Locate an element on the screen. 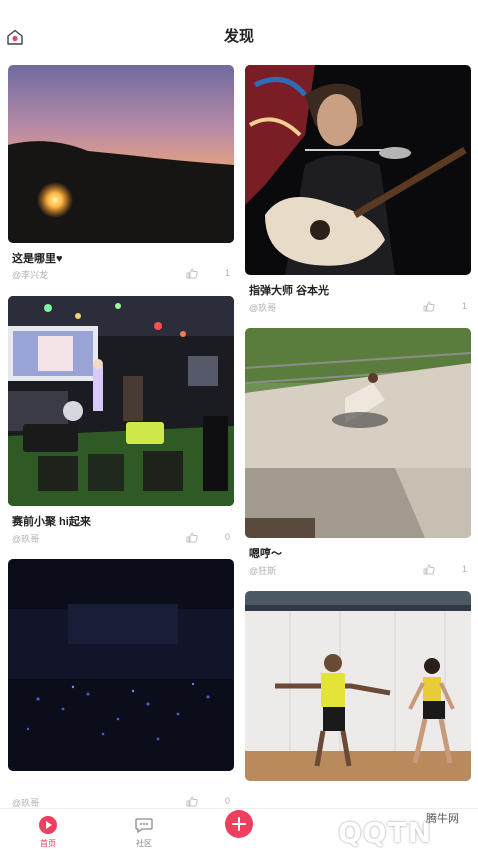 The width and height of the screenshot is (478, 851). tab-label: 首页 is located at coordinates (48, 843).